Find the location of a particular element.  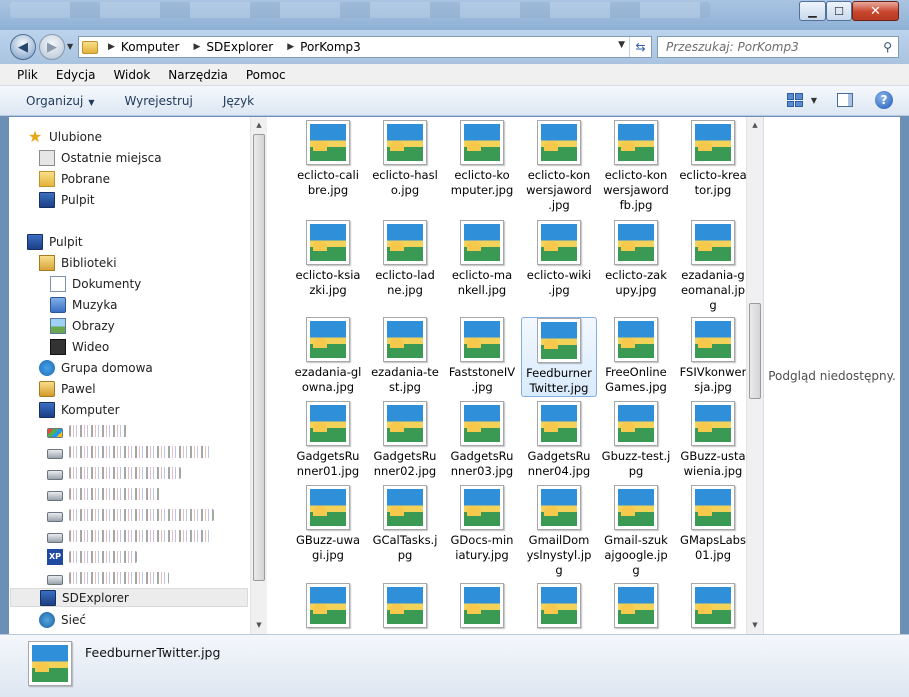

search-input: Przeszukaj: PorKomp3 ⚲ is located at coordinates (778, 47).